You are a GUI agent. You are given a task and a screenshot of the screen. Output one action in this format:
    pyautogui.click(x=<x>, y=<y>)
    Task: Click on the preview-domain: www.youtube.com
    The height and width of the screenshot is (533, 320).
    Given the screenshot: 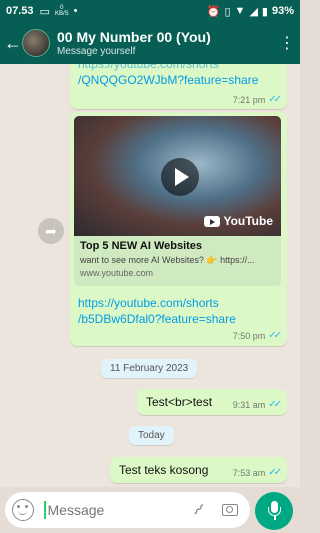 What is the action you would take?
    pyautogui.click(x=117, y=273)
    